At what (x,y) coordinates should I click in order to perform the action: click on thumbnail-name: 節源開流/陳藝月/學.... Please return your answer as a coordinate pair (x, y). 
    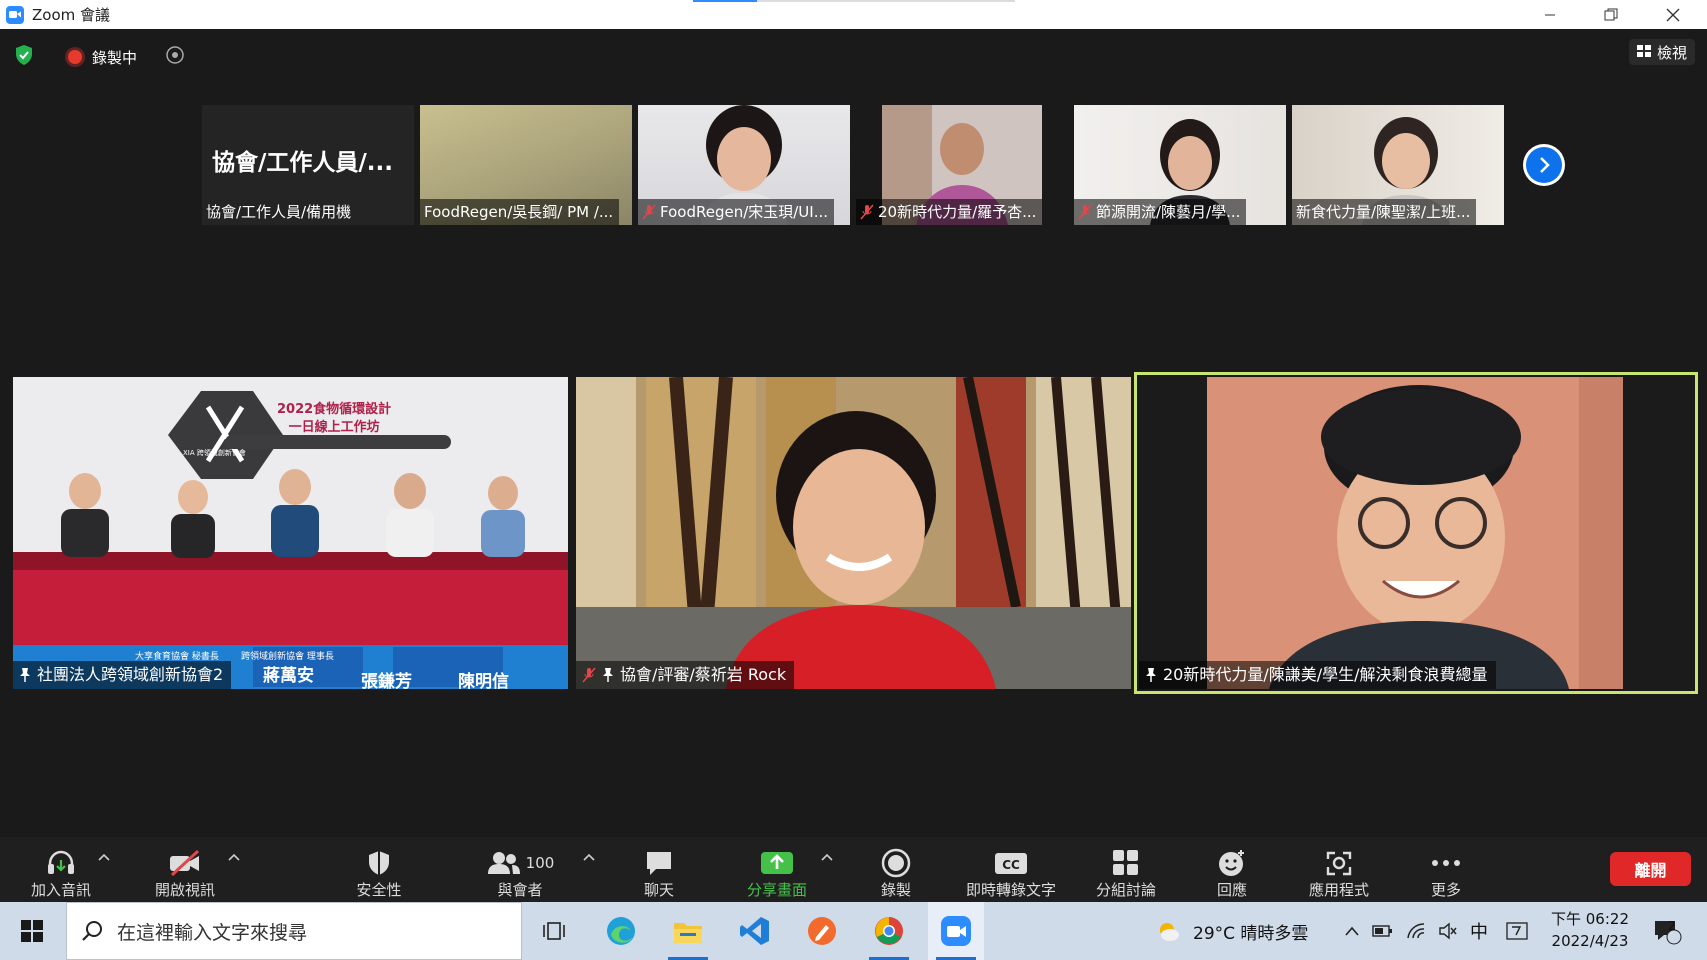
    Looking at the image, I should click on (1160, 212).